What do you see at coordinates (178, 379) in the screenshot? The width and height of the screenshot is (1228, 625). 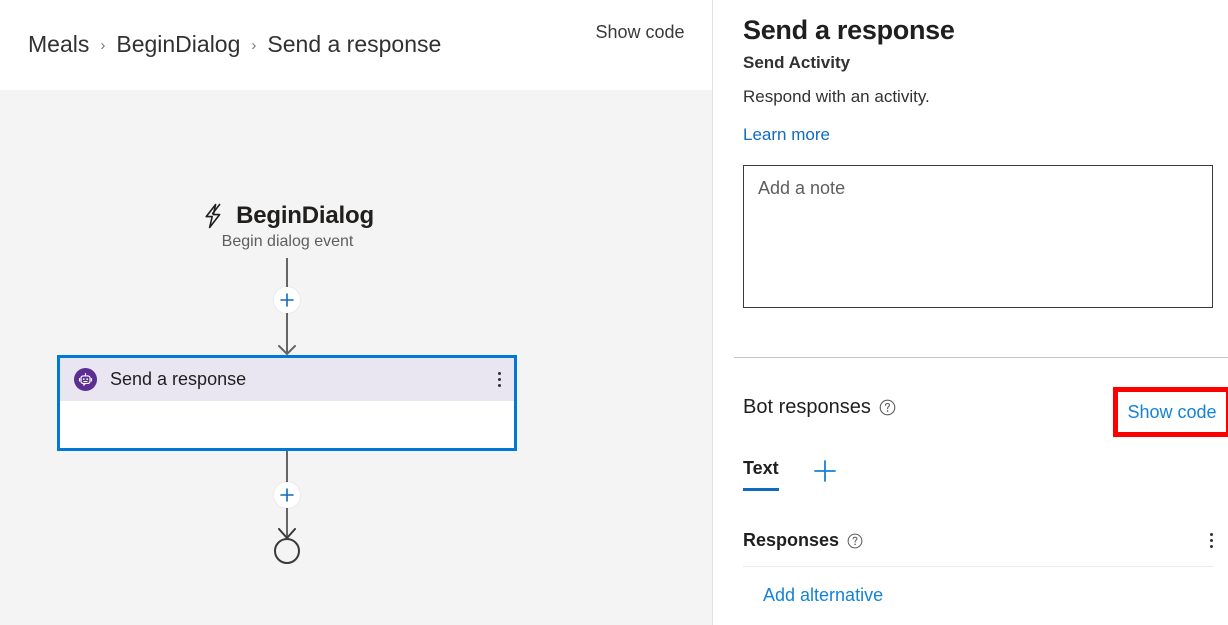 I see `action-node-label: Send a response` at bounding box center [178, 379].